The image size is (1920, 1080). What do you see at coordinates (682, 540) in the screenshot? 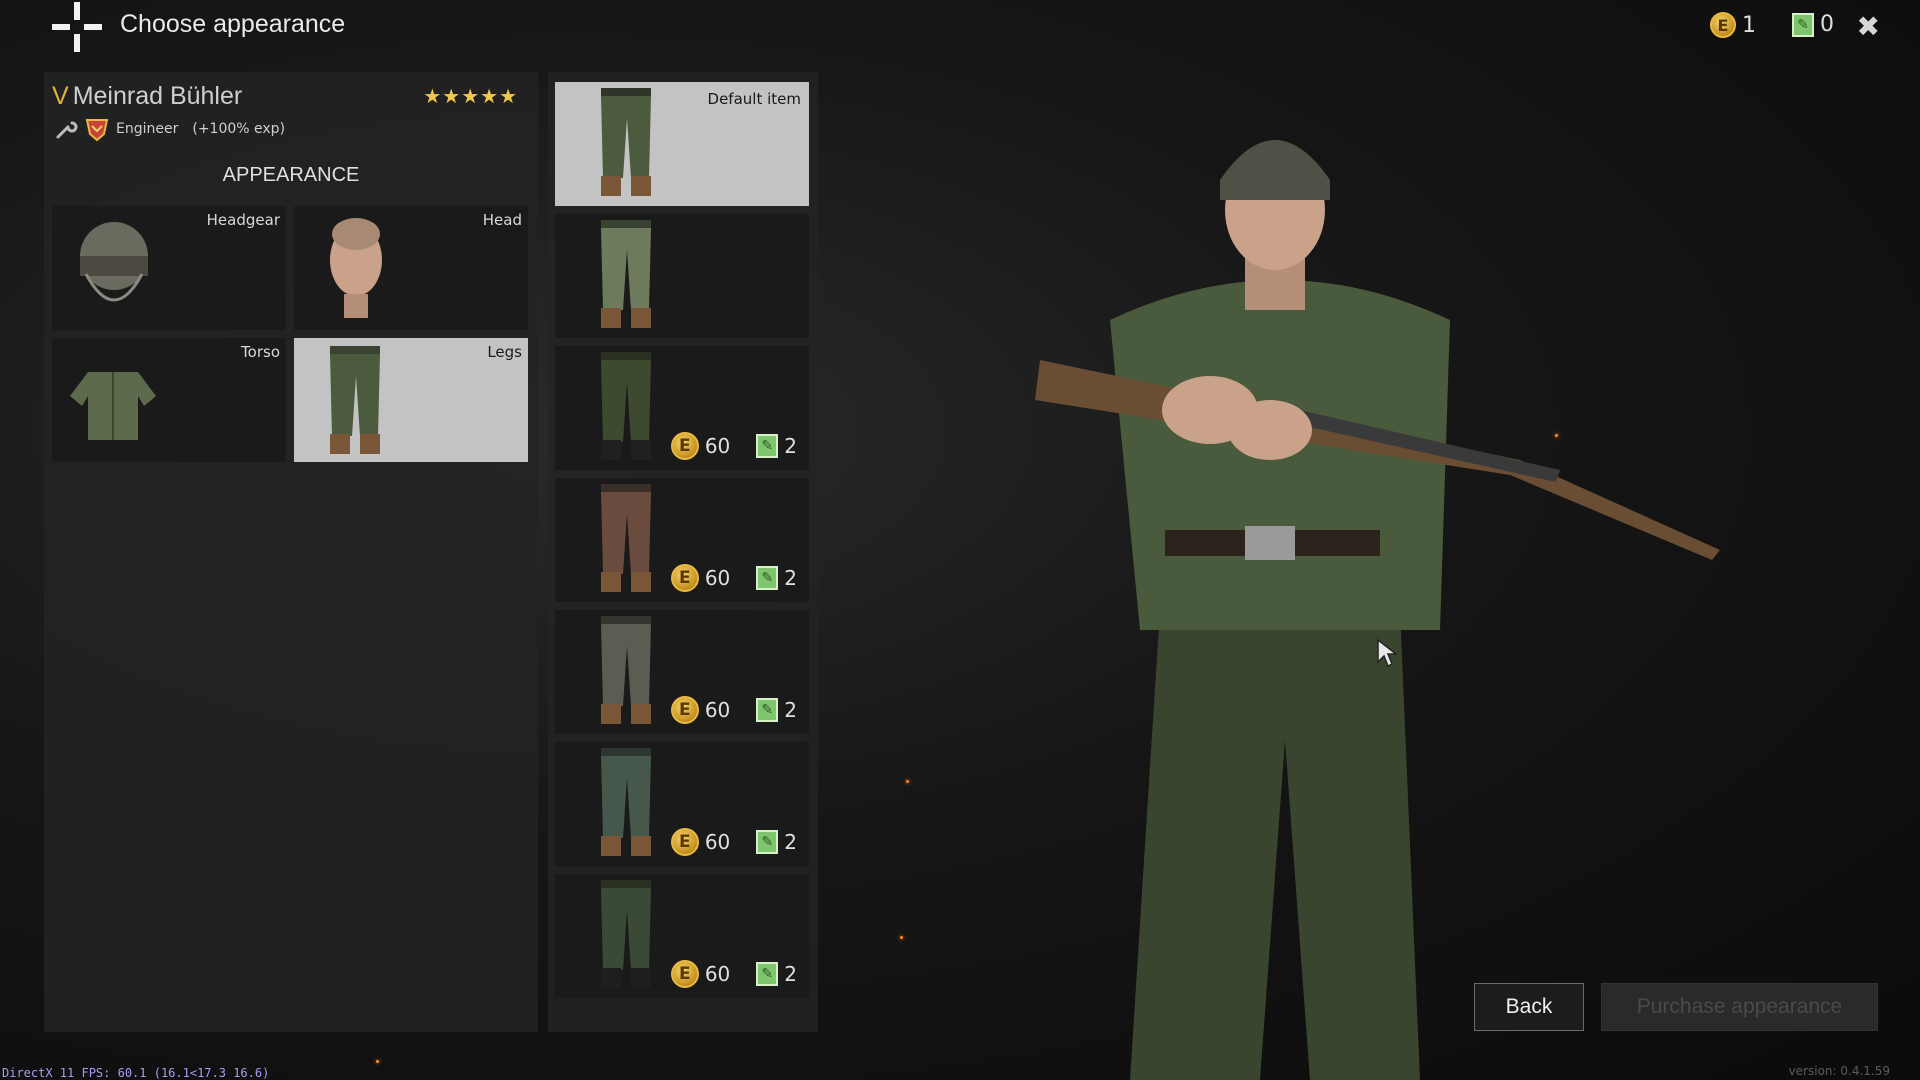
I see `item-trousers-brown-camo: E 60 ✎ 2` at bounding box center [682, 540].